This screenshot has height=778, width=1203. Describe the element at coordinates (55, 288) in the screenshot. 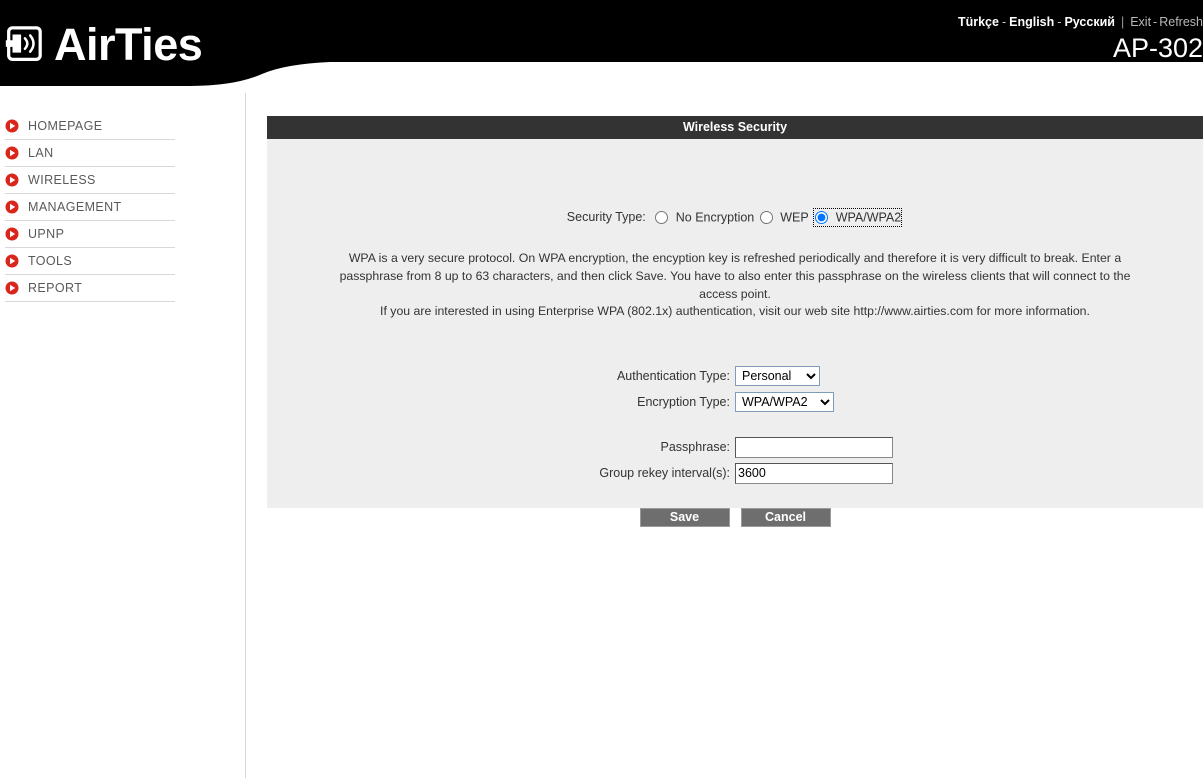

I see `sidebar-item-label: REPORT` at that location.